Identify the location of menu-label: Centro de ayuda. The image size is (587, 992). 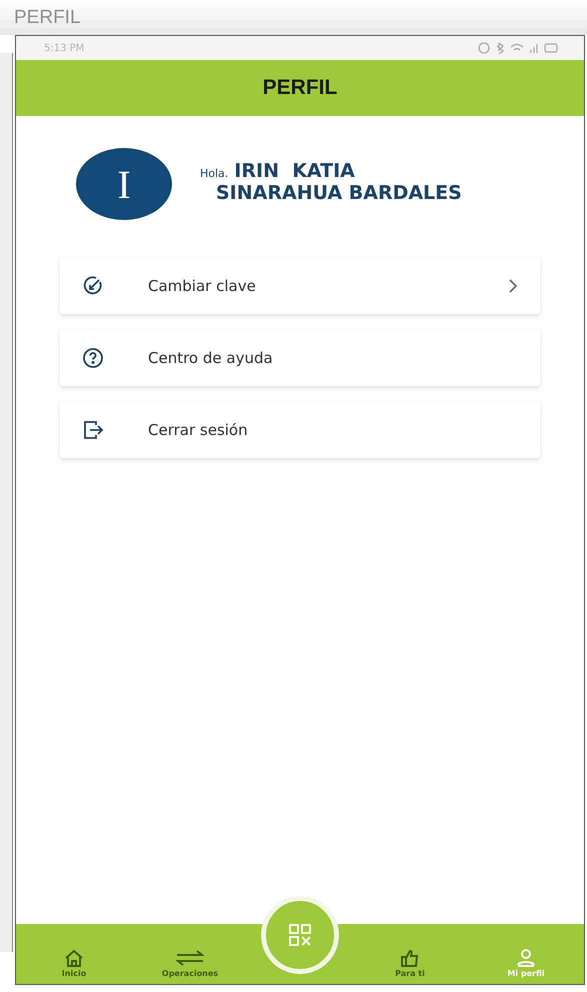
(211, 358).